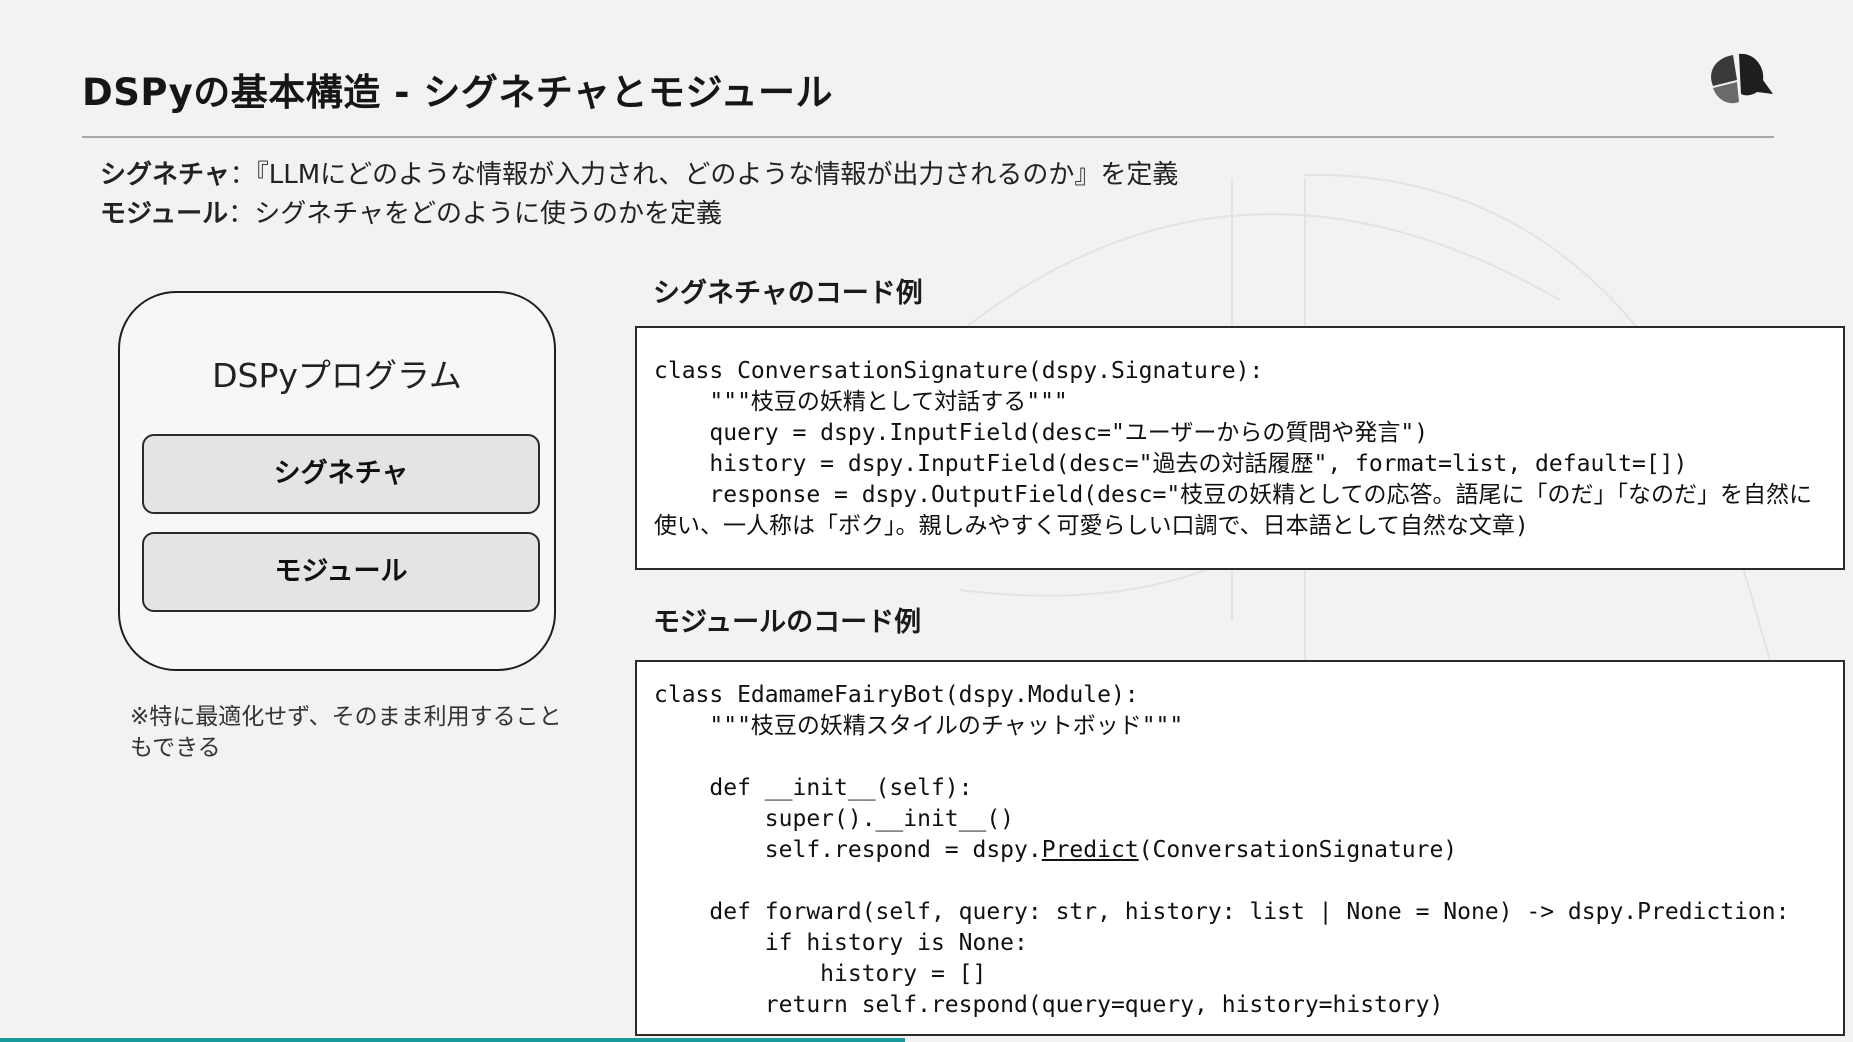  What do you see at coordinates (165, 175) in the screenshot?
I see `definition-term: シグネチャ` at bounding box center [165, 175].